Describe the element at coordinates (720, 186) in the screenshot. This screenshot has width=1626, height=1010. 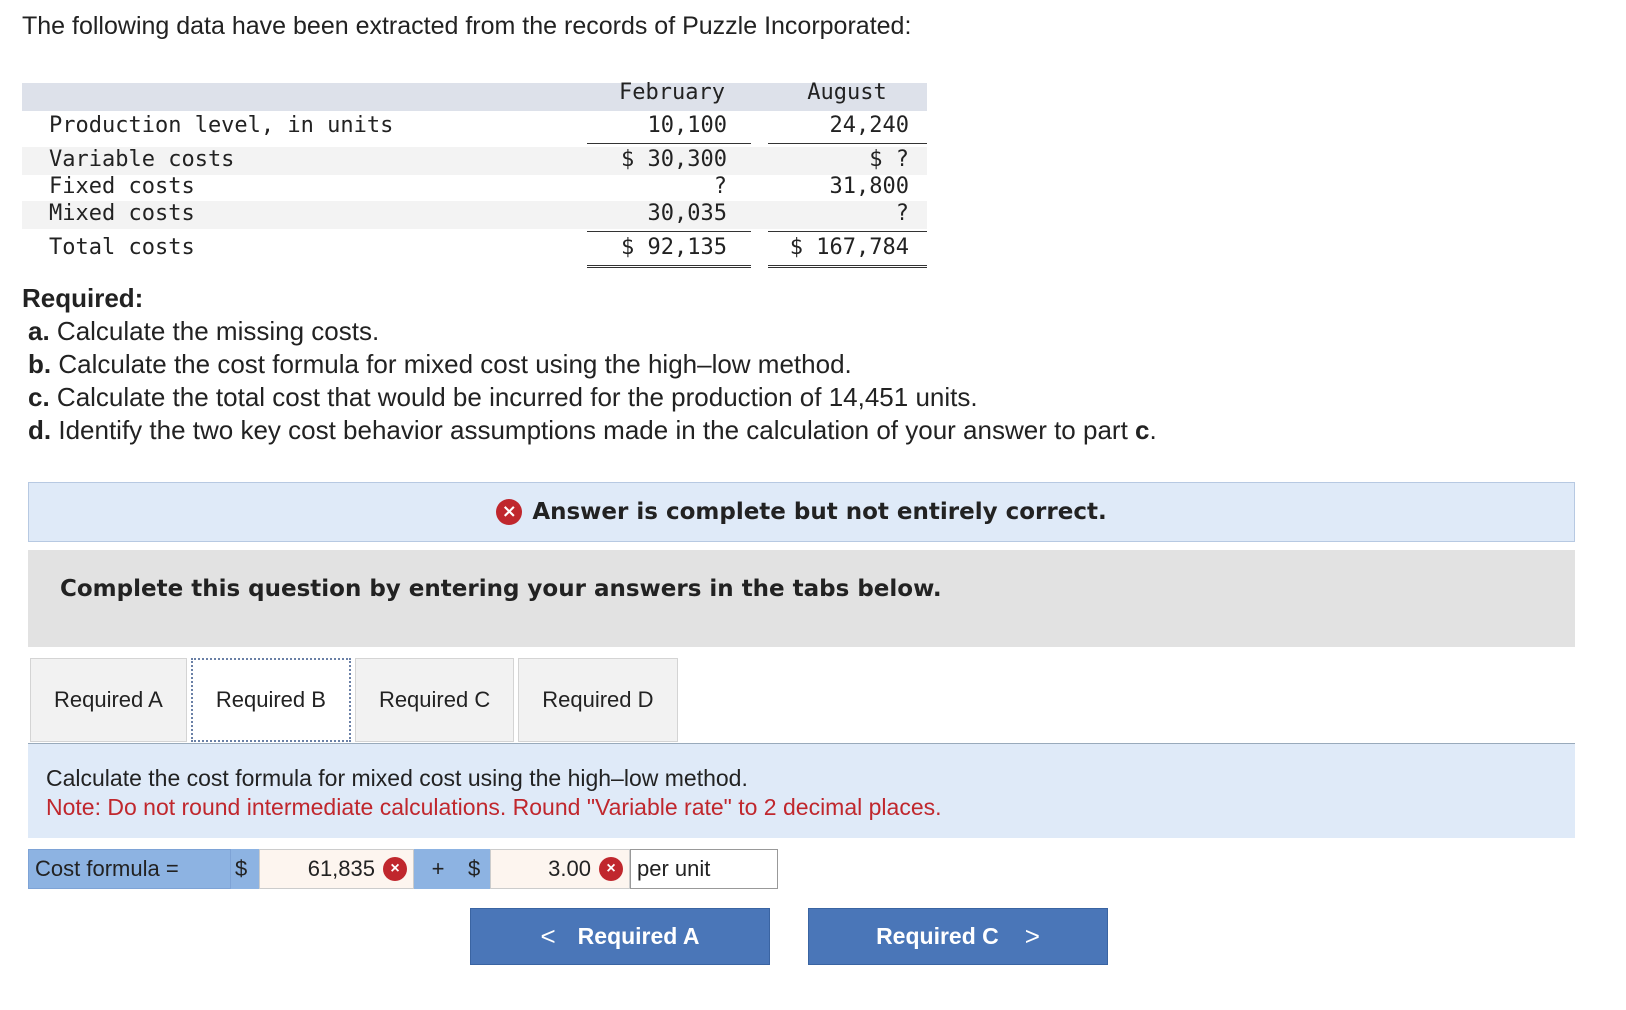
I see `feb-value: ?` at that location.